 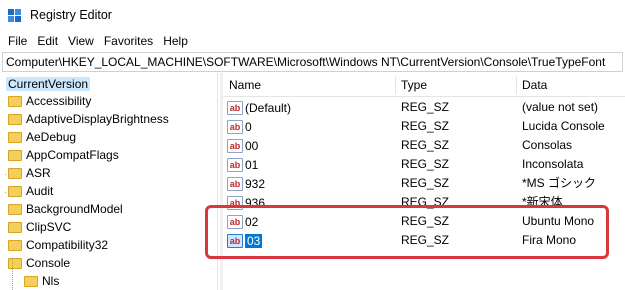 I want to click on tree-item-currentversion: CurrentVersion, so click(x=47, y=84).